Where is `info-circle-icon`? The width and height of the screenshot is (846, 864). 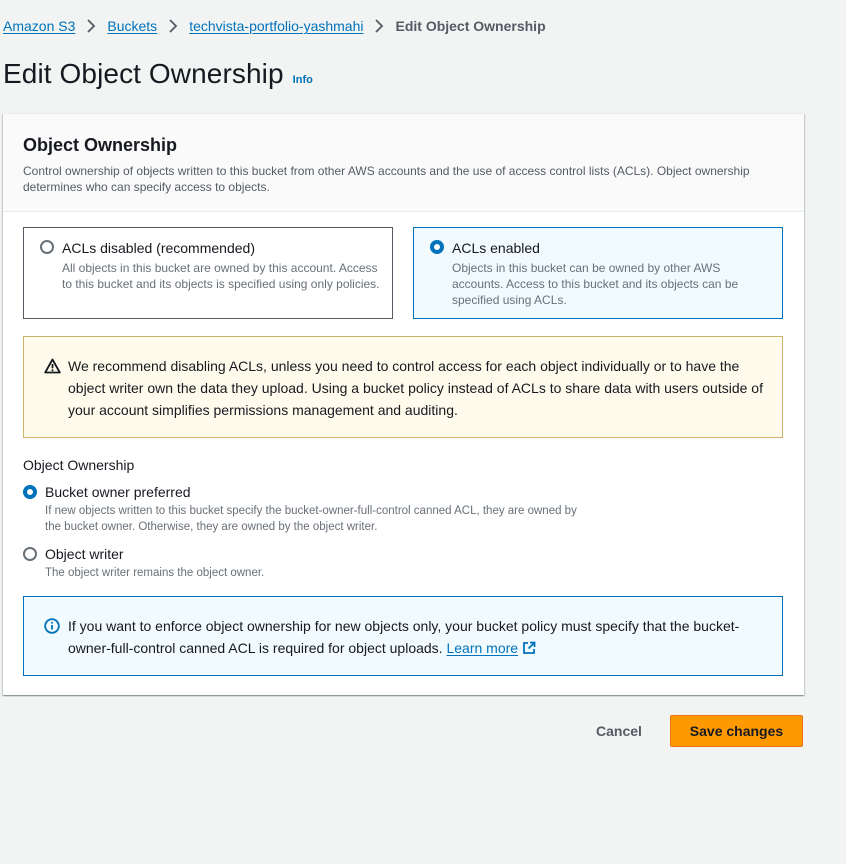
info-circle-icon is located at coordinates (52, 626).